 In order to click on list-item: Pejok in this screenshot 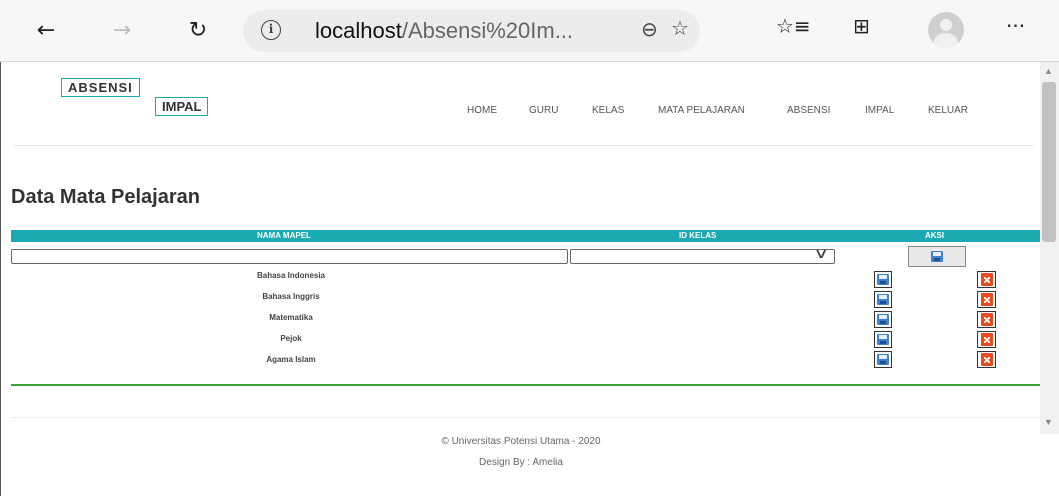, I will do `click(291, 338)`.